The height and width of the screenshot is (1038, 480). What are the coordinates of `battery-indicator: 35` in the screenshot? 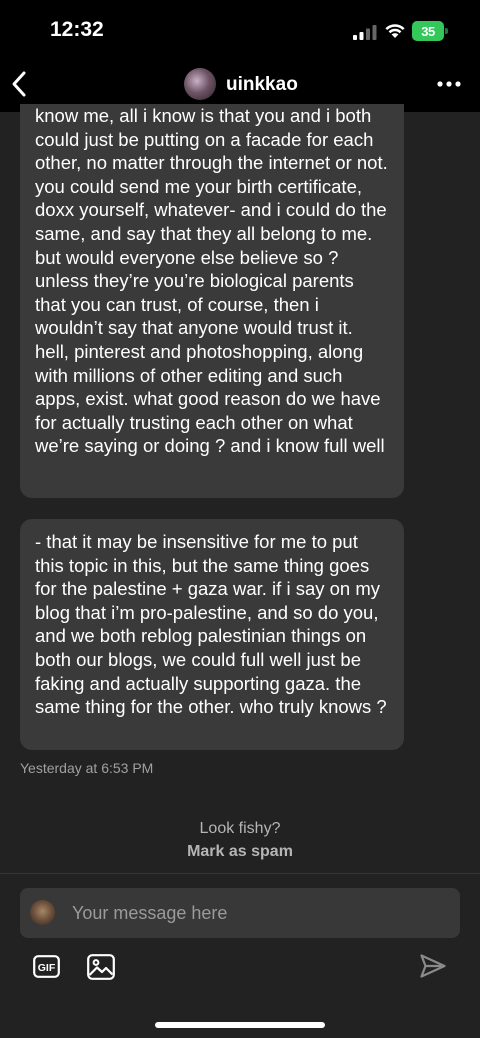 It's located at (430, 31).